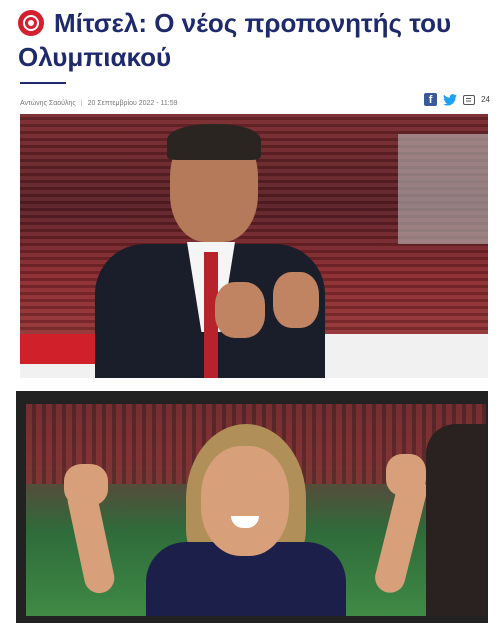 This screenshot has width=500, height=628. I want to click on woman-left-fist, so click(86, 485).